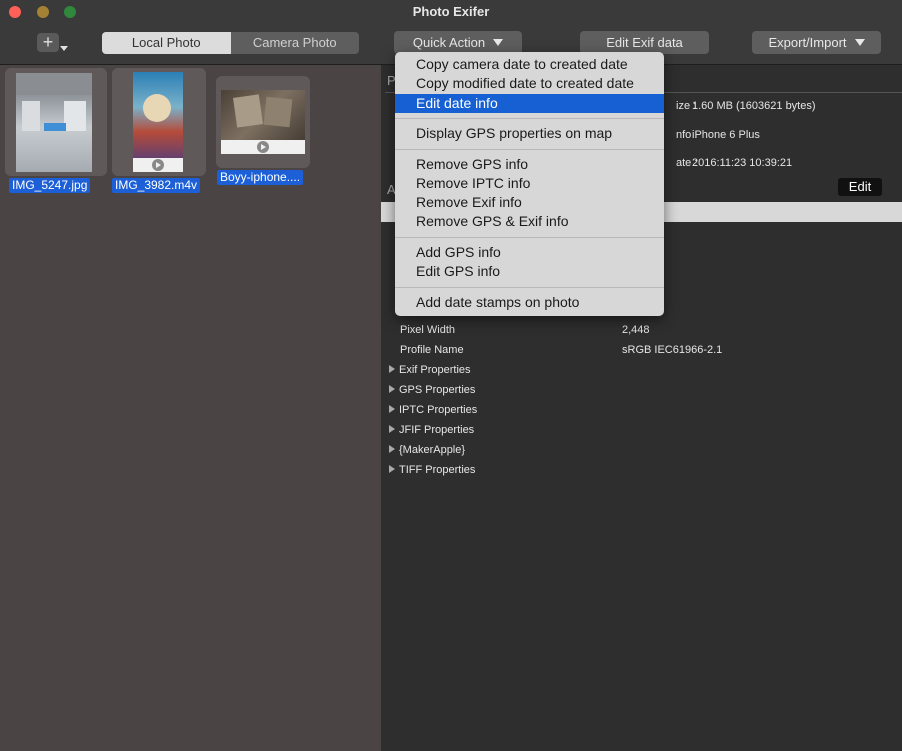 The width and height of the screenshot is (902, 751). What do you see at coordinates (64, 48) in the screenshot?
I see `add-dropdown-icon` at bounding box center [64, 48].